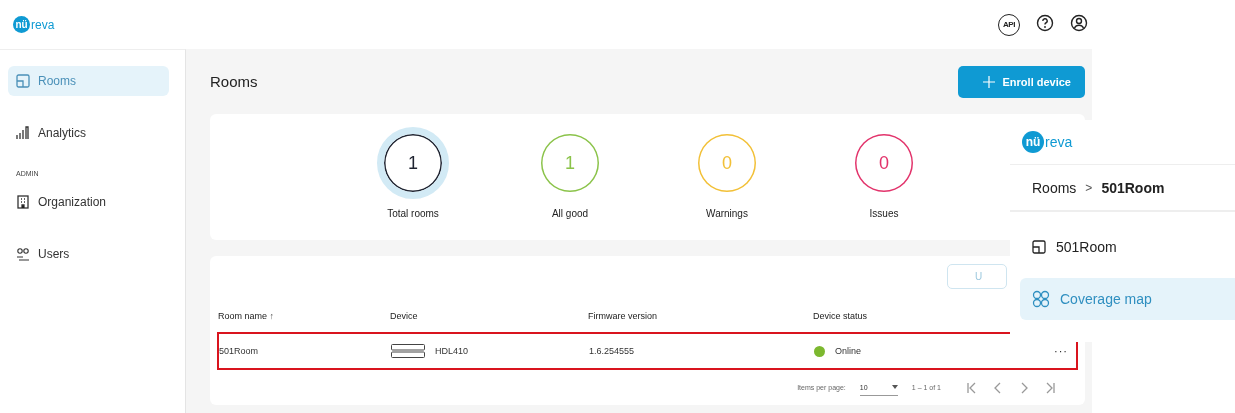 The image size is (1235, 413). What do you see at coordinates (239, 351) in the screenshot?
I see `table-cell-text: 501Room` at bounding box center [239, 351].